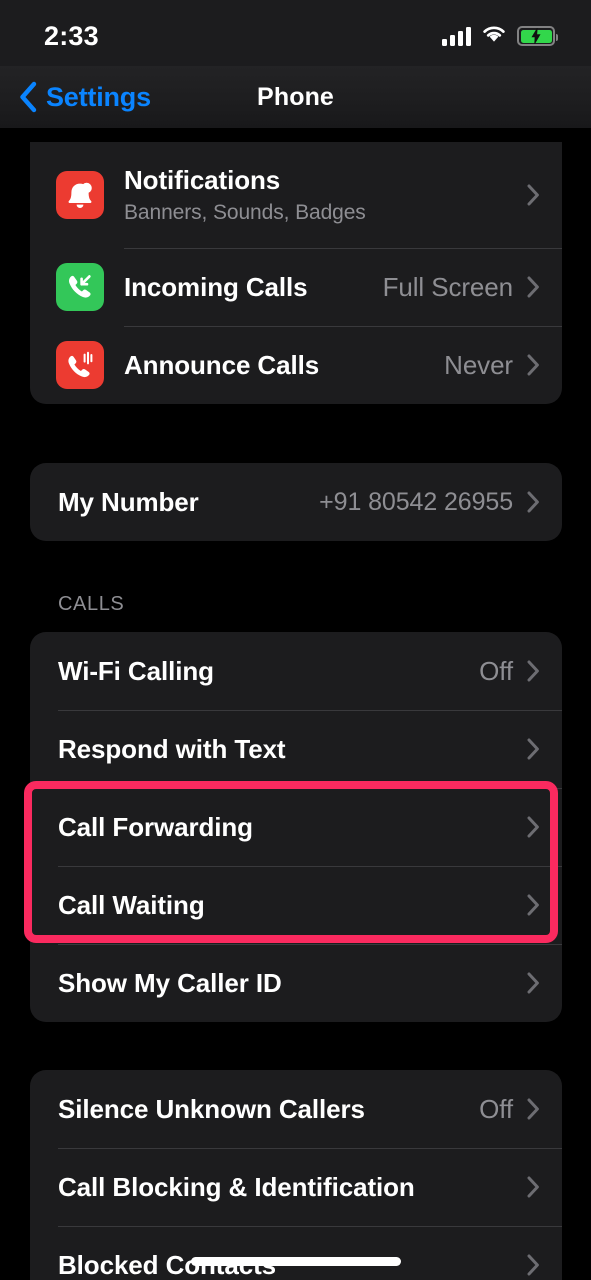 The image size is (591, 1280). What do you see at coordinates (494, 36) in the screenshot?
I see `wifi-icon` at bounding box center [494, 36].